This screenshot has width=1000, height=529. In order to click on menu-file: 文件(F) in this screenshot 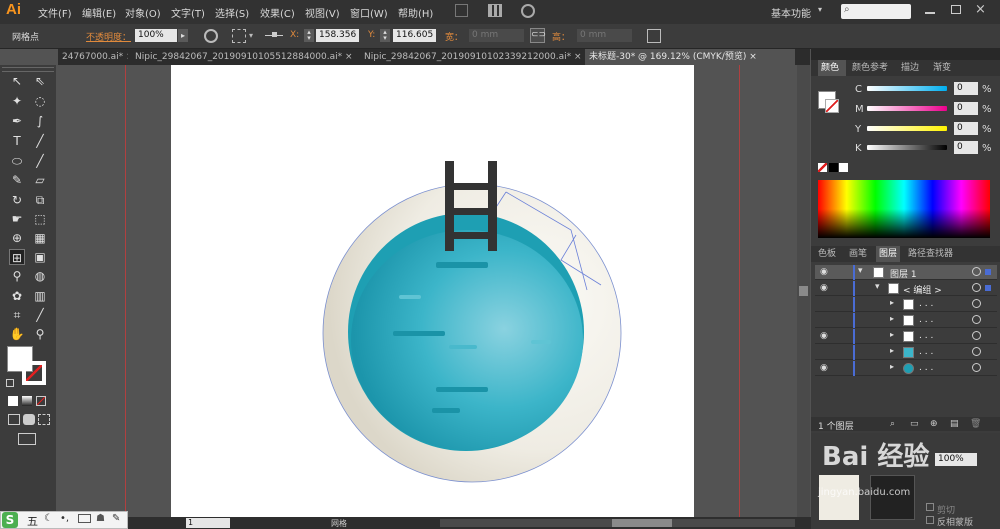, I will do `click(55, 12)`.